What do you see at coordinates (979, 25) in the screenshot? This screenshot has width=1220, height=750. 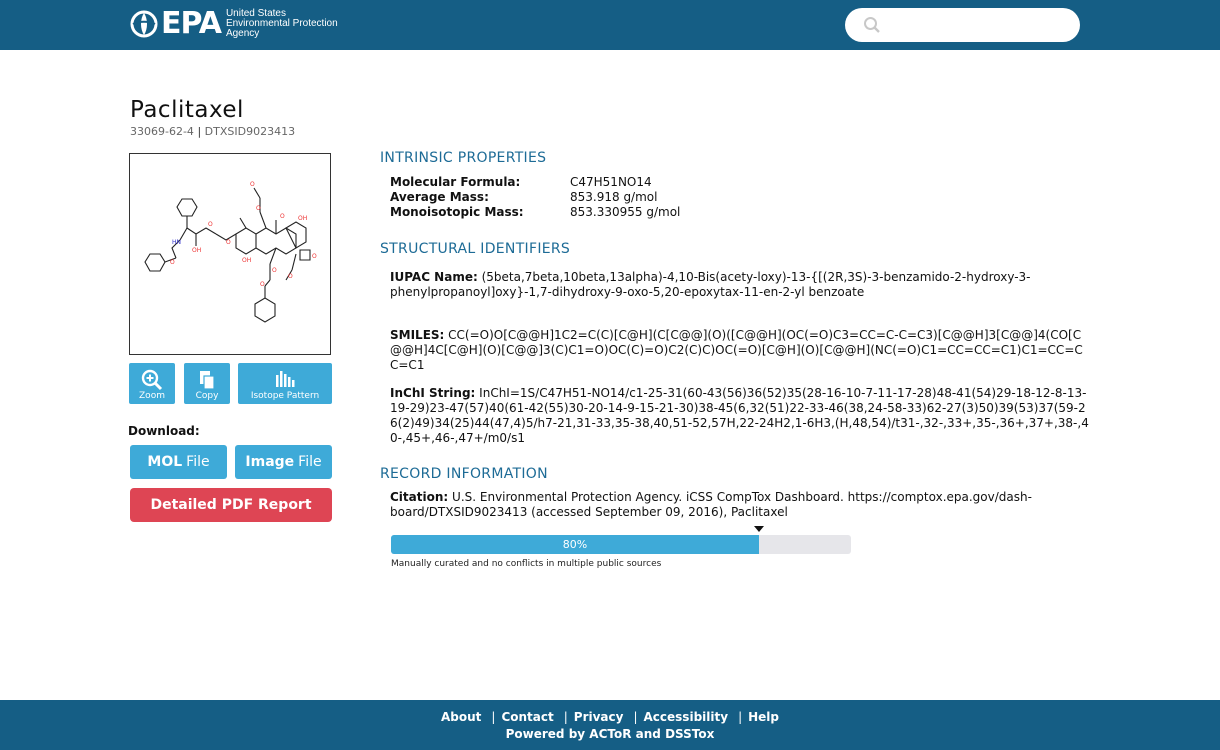 I see `search-input` at bounding box center [979, 25].